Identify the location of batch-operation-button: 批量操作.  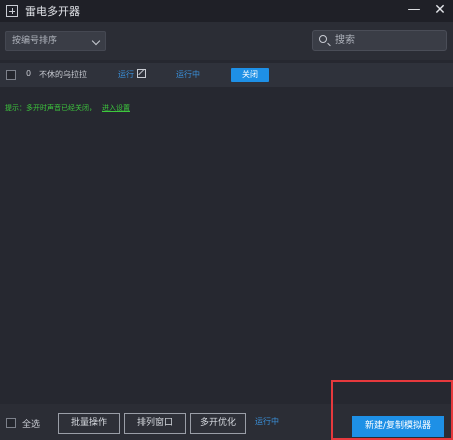
(89, 423).